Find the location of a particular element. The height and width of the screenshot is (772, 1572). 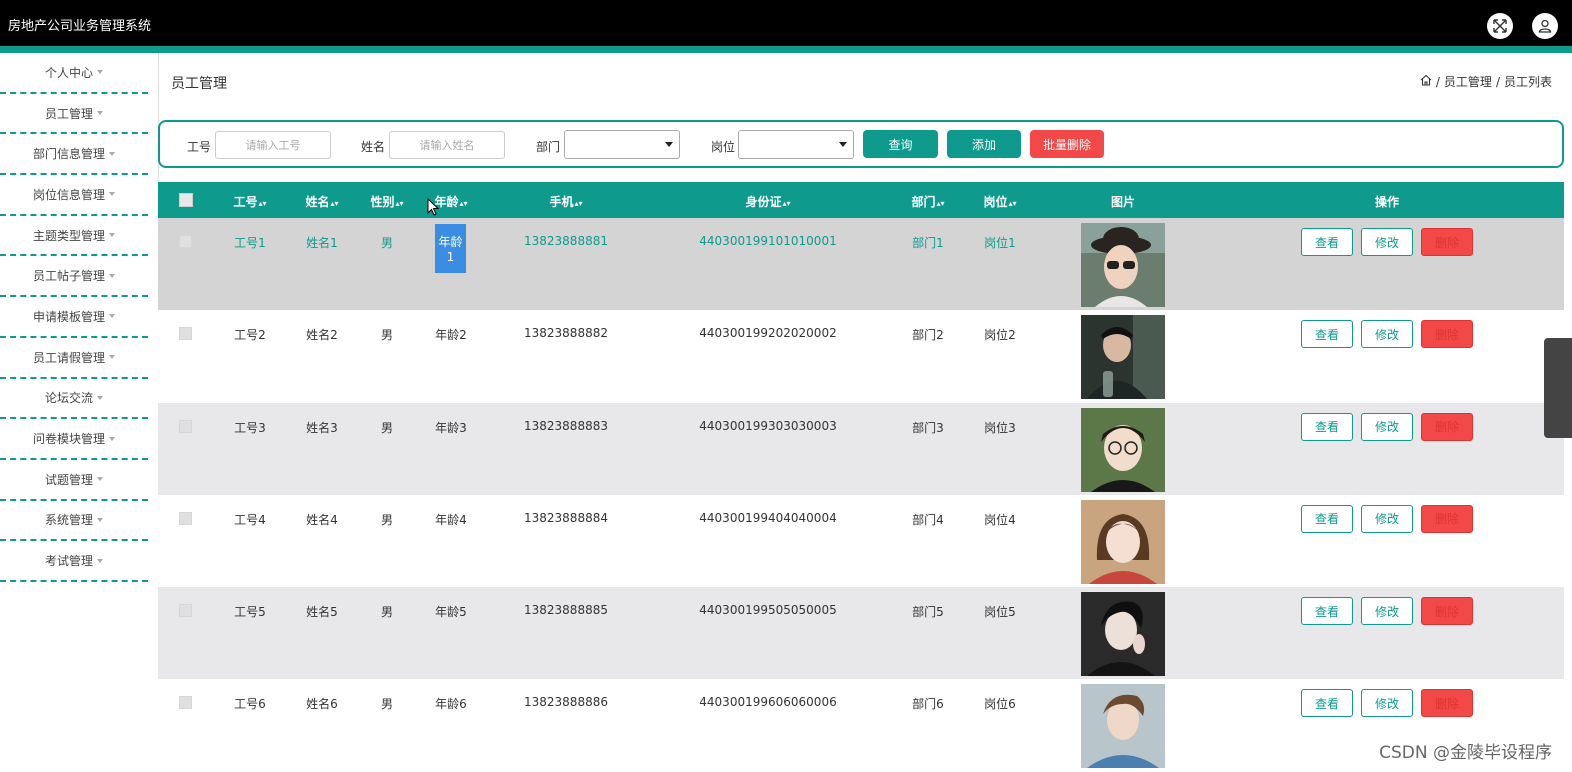

cell-shenfenzheng: 440300199303030003 is located at coordinates (768, 425).